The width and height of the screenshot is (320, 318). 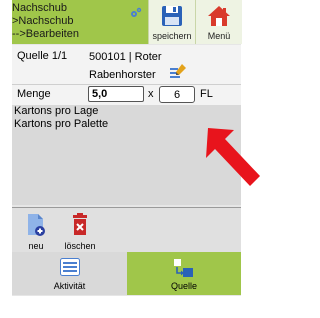 I want to click on action-bar: neu löschen, so click(x=126, y=230).